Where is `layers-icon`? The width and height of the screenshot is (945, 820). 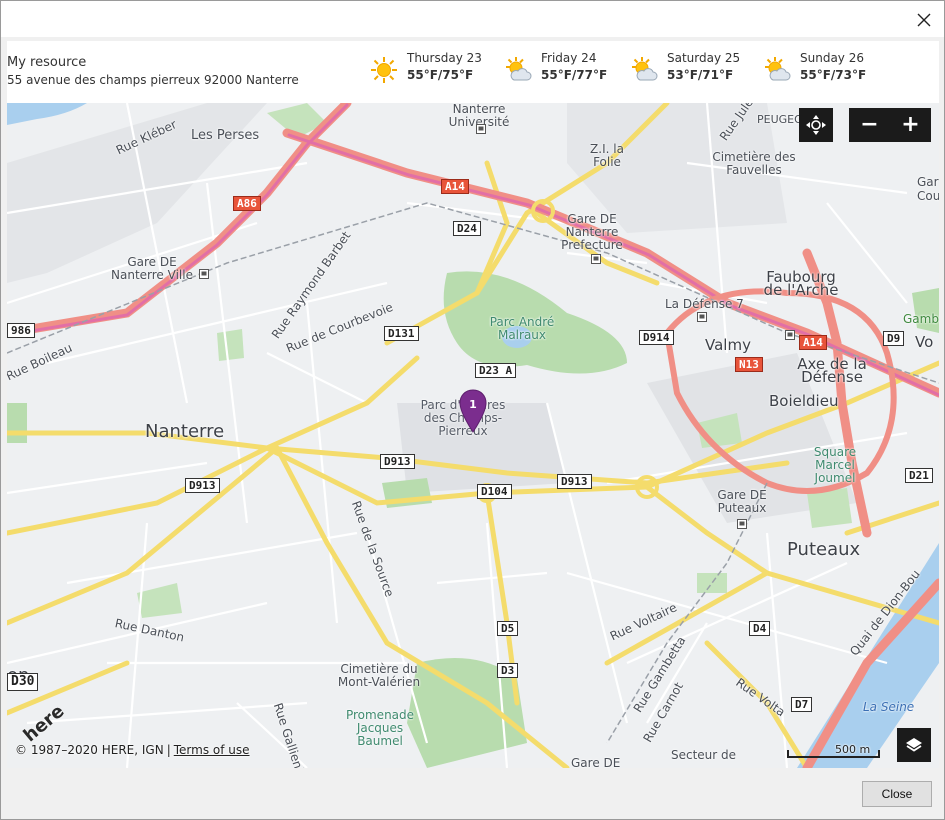 layers-icon is located at coordinates (914, 745).